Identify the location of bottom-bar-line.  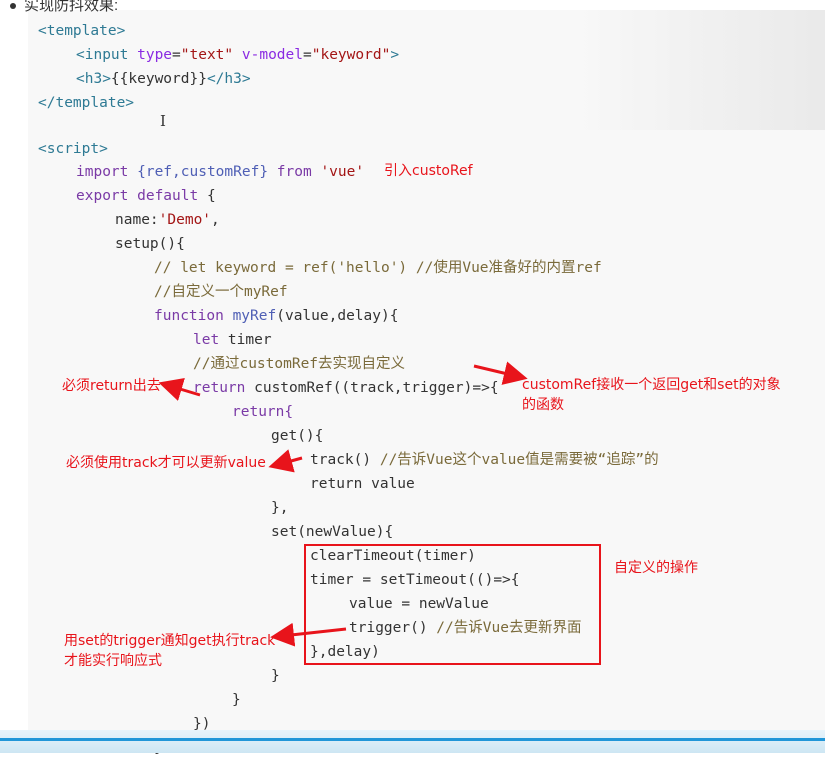
(412, 739).